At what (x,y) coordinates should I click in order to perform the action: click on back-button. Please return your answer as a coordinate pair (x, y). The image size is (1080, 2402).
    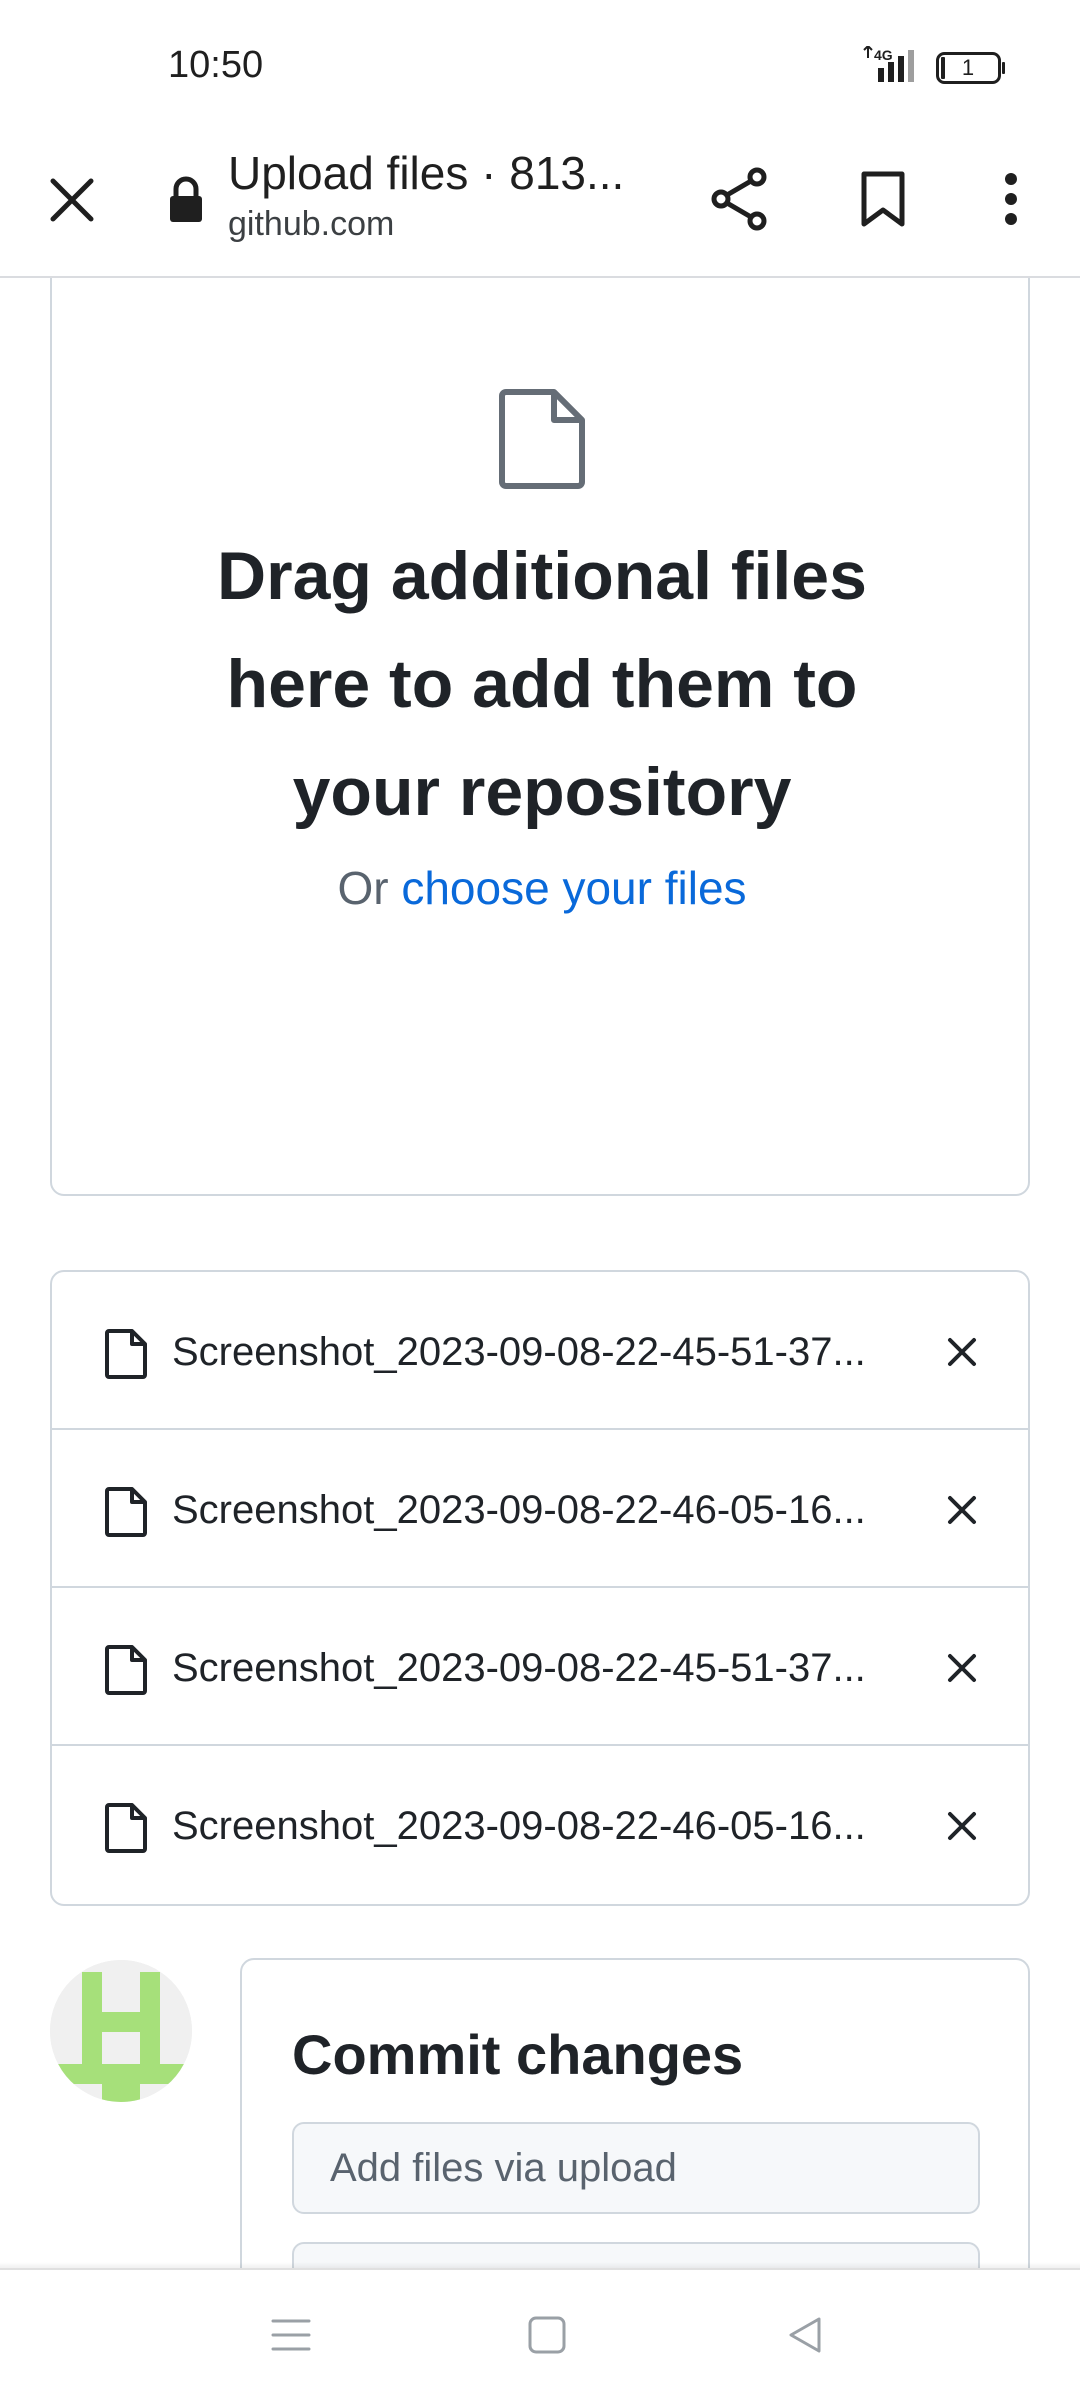
    Looking at the image, I should click on (805, 2335).